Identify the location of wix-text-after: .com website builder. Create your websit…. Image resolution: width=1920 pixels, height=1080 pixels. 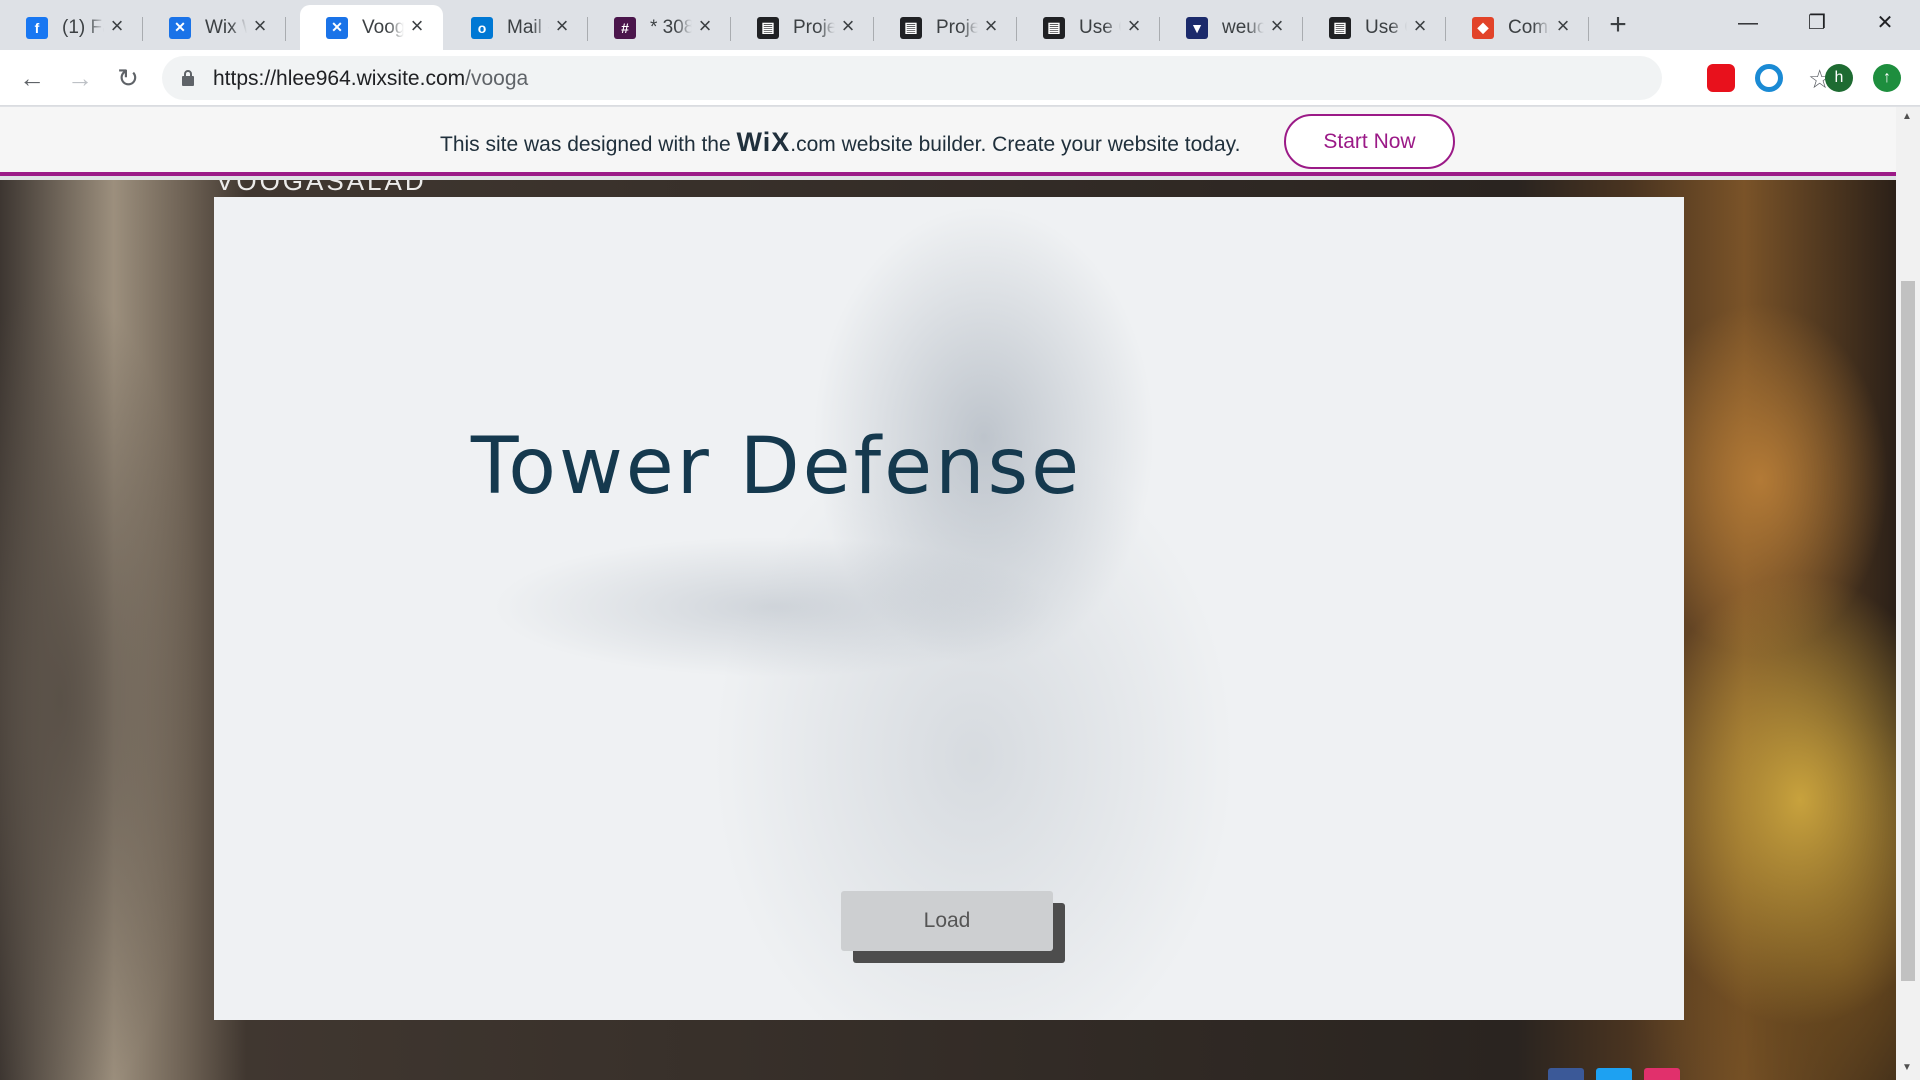
(1015, 144).